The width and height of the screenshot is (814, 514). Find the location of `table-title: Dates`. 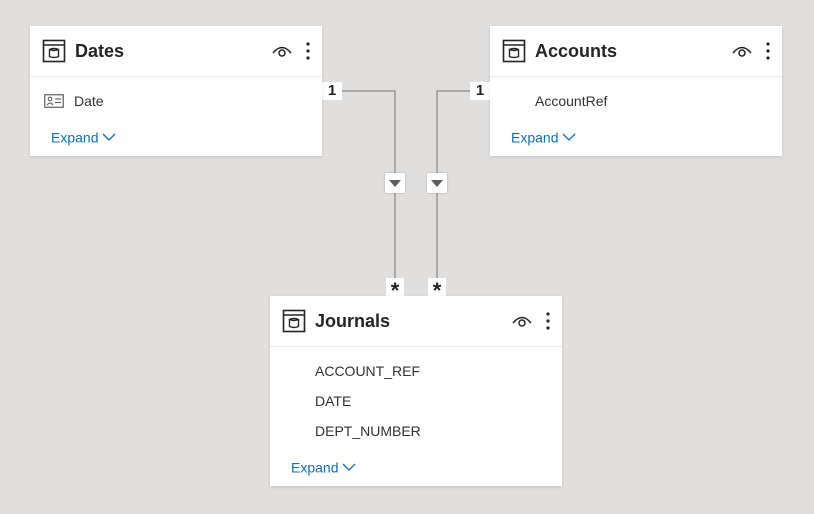

table-title: Dates is located at coordinates (100, 51).